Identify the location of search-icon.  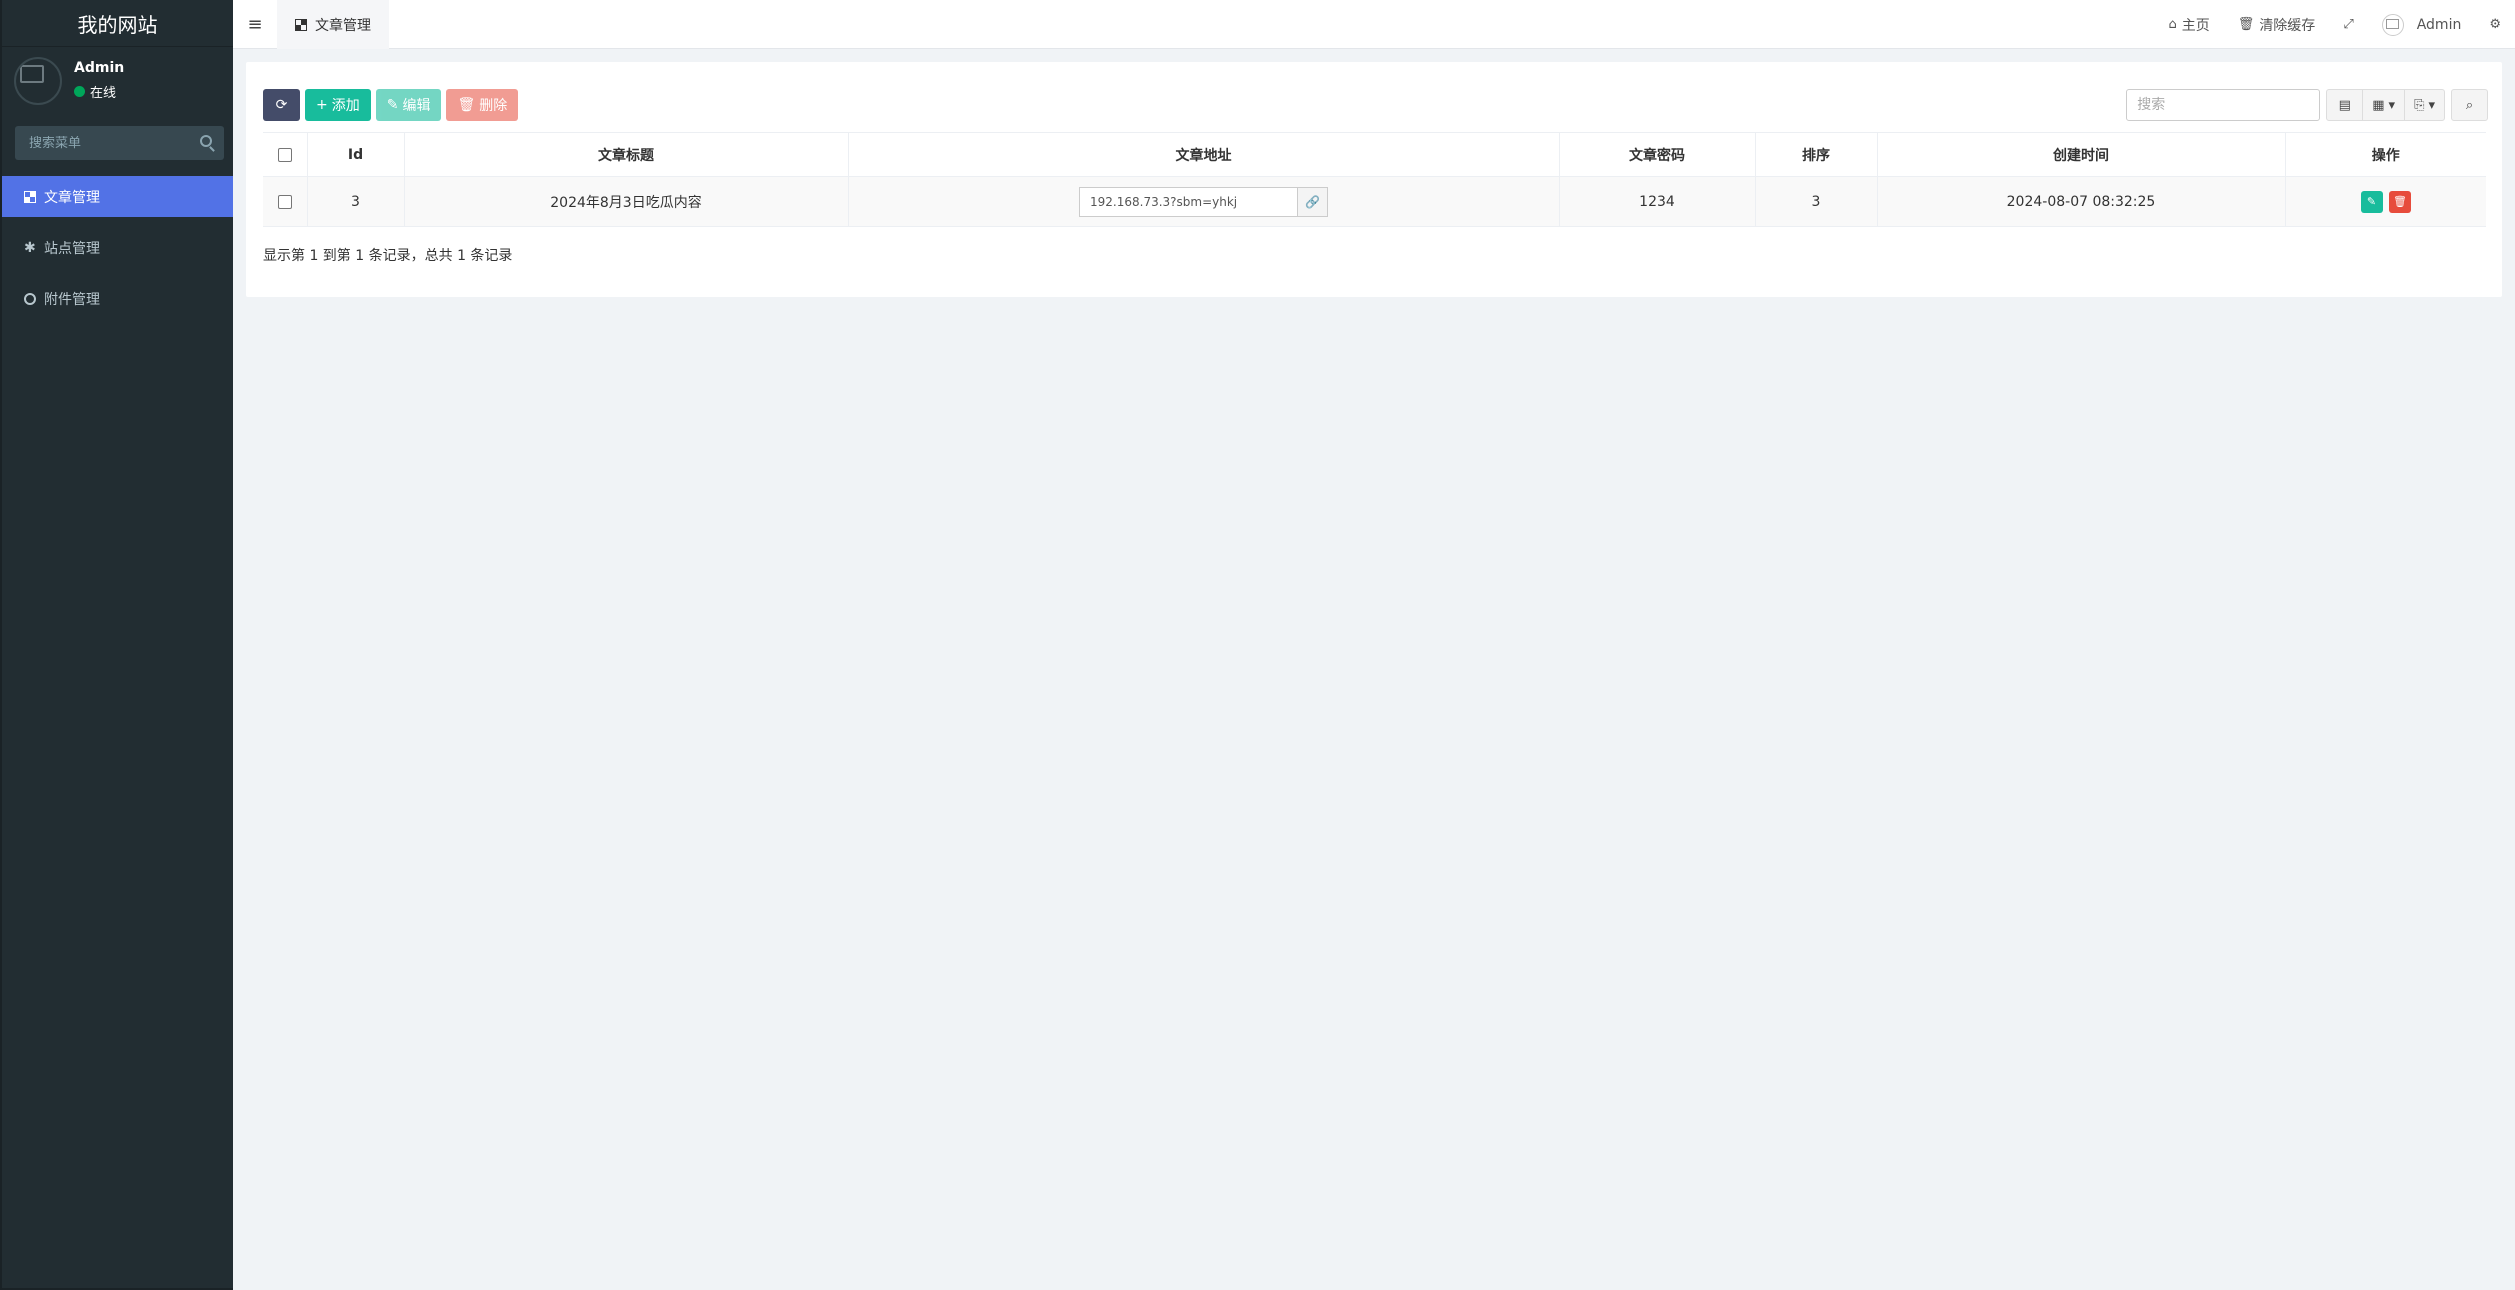
(206, 141).